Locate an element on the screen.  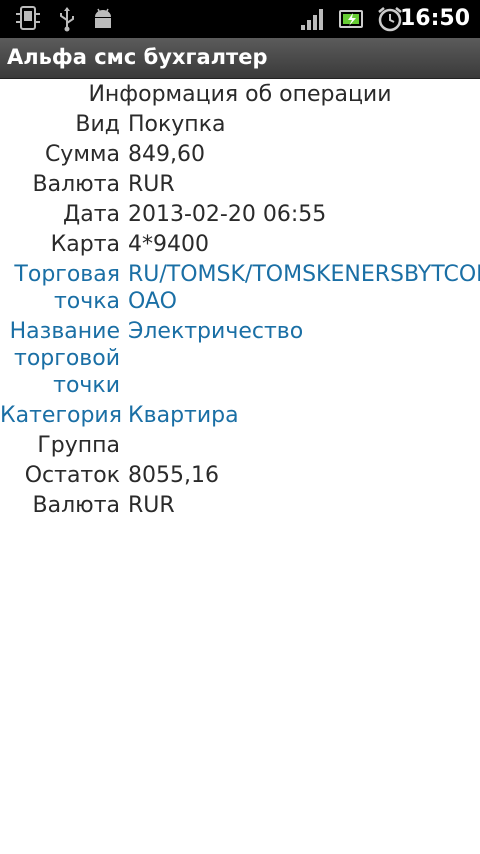
detail-row-amount: Сумма 849,60 is located at coordinates (240, 155).